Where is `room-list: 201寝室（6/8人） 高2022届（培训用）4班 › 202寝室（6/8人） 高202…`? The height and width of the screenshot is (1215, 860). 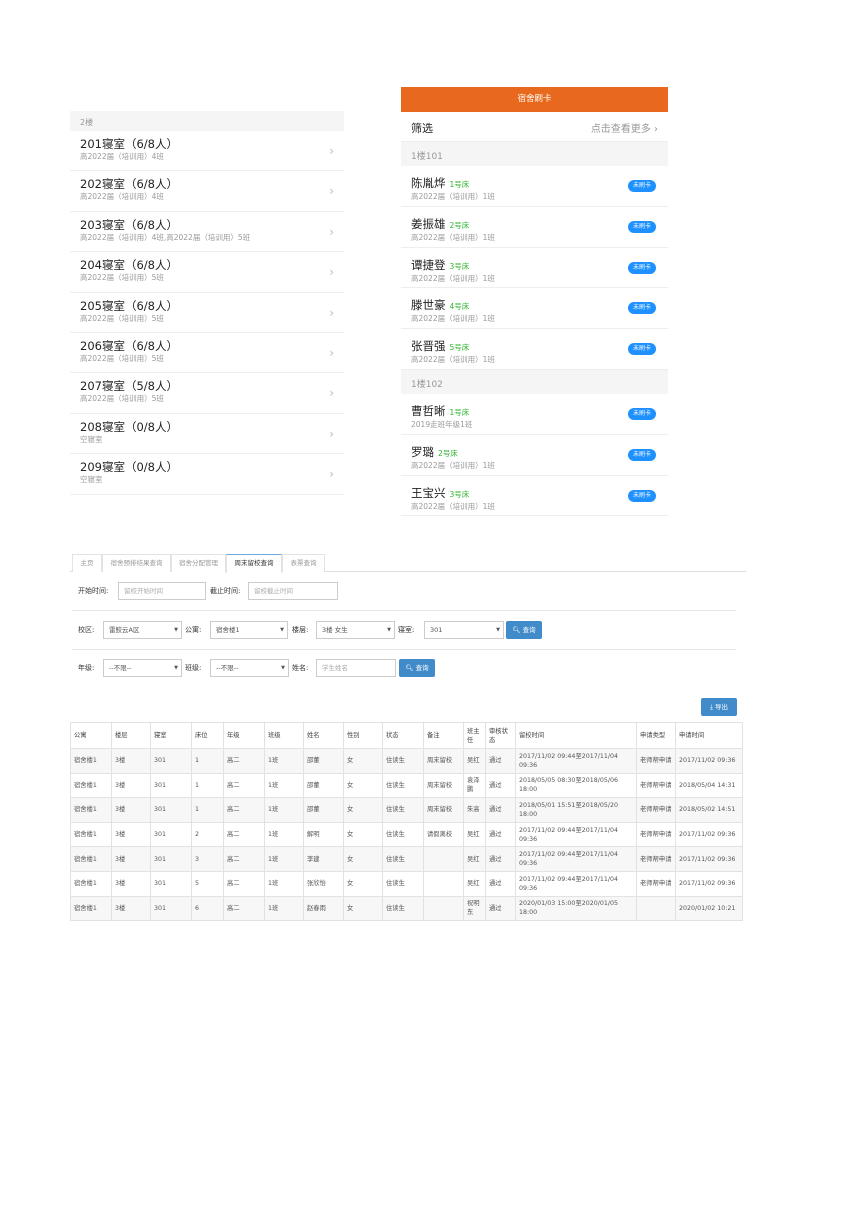
room-list: 201寝室（6/8人） 高2022届（培训用）4班 › 202寝室（6/8人） 高202… is located at coordinates (207, 313).